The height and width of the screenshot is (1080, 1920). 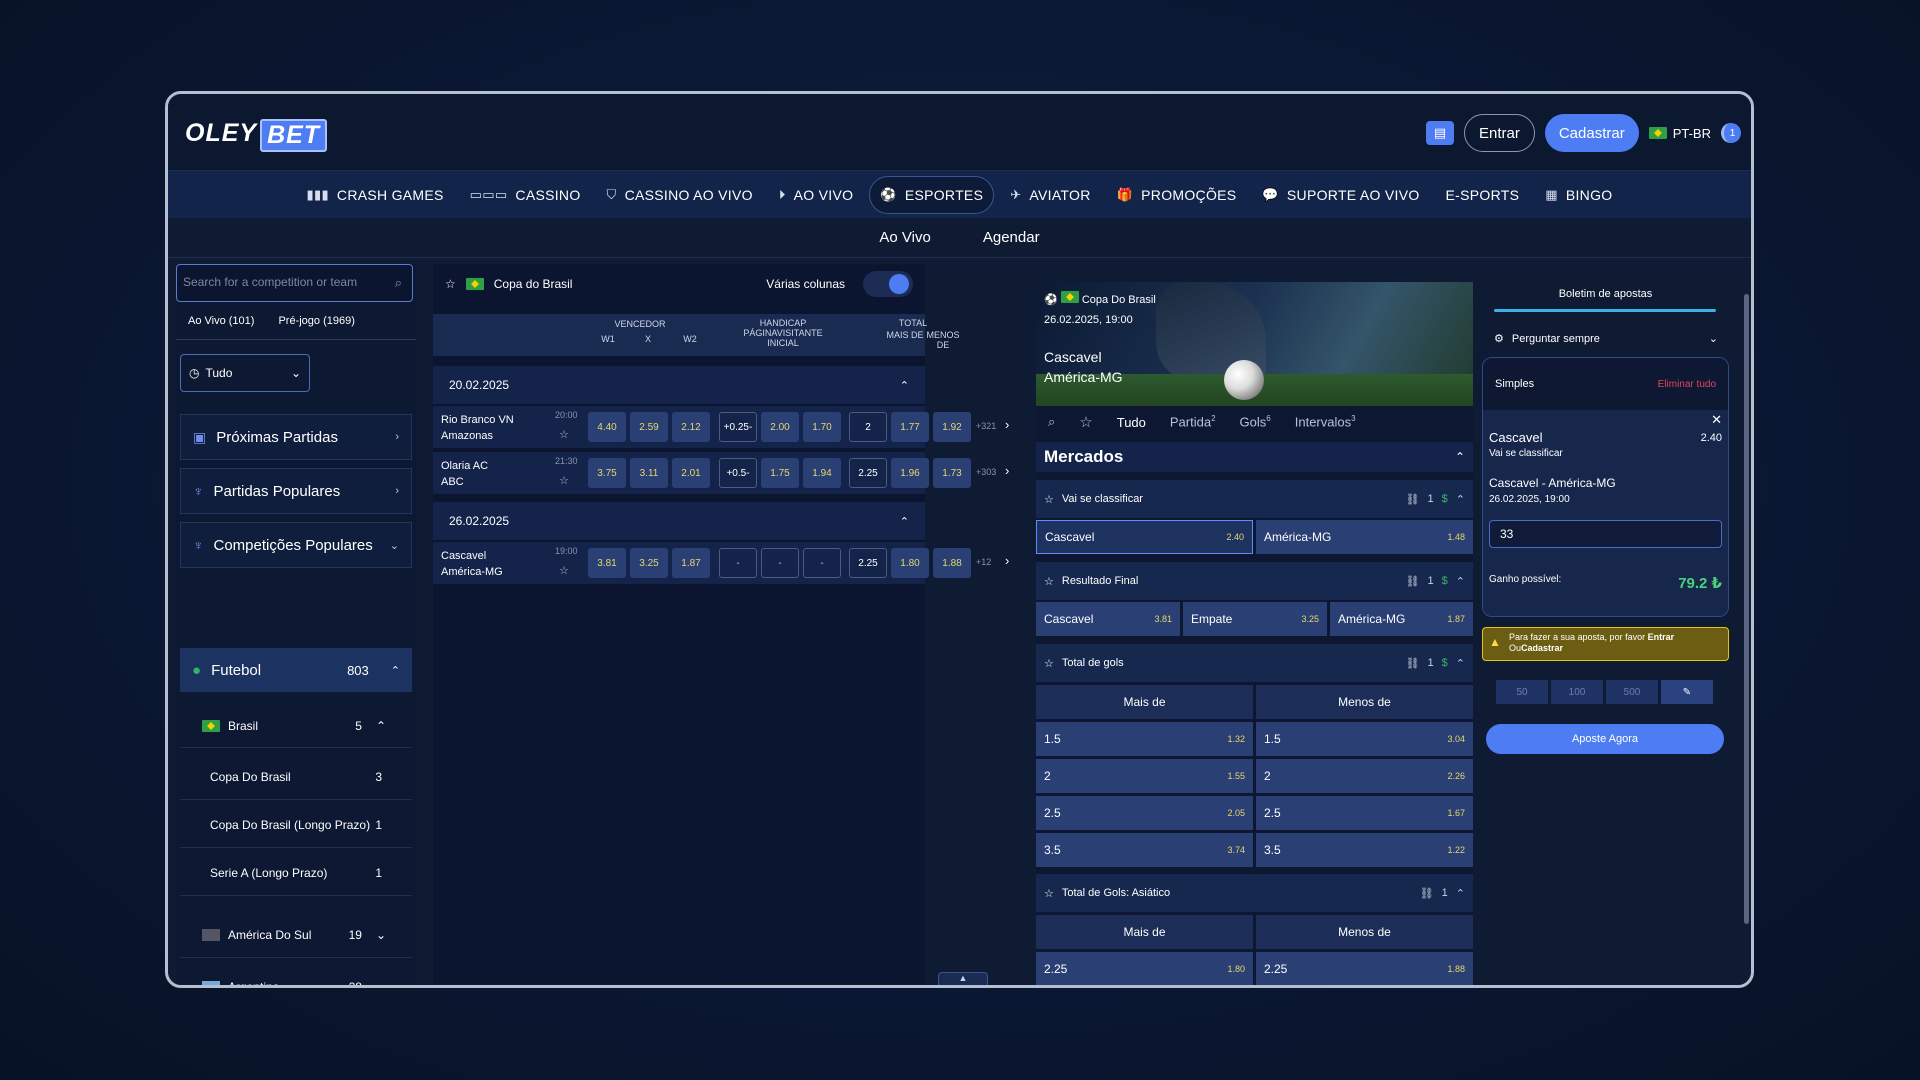 What do you see at coordinates (822, 427) in the screenshot?
I see `odd-handicap-2: 1.70` at bounding box center [822, 427].